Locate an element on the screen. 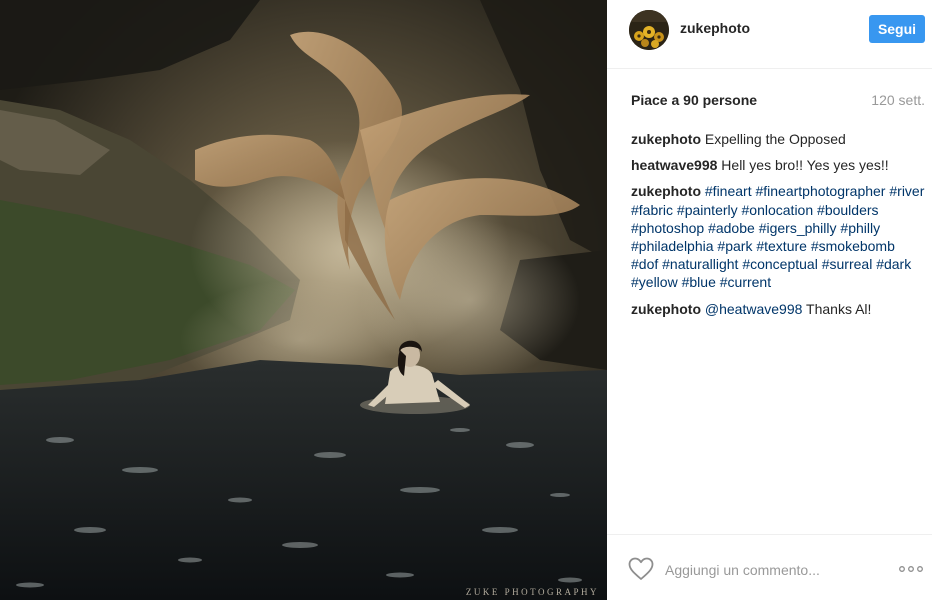 The width and height of the screenshot is (952, 601). follow-button: Segui is located at coordinates (897, 29).